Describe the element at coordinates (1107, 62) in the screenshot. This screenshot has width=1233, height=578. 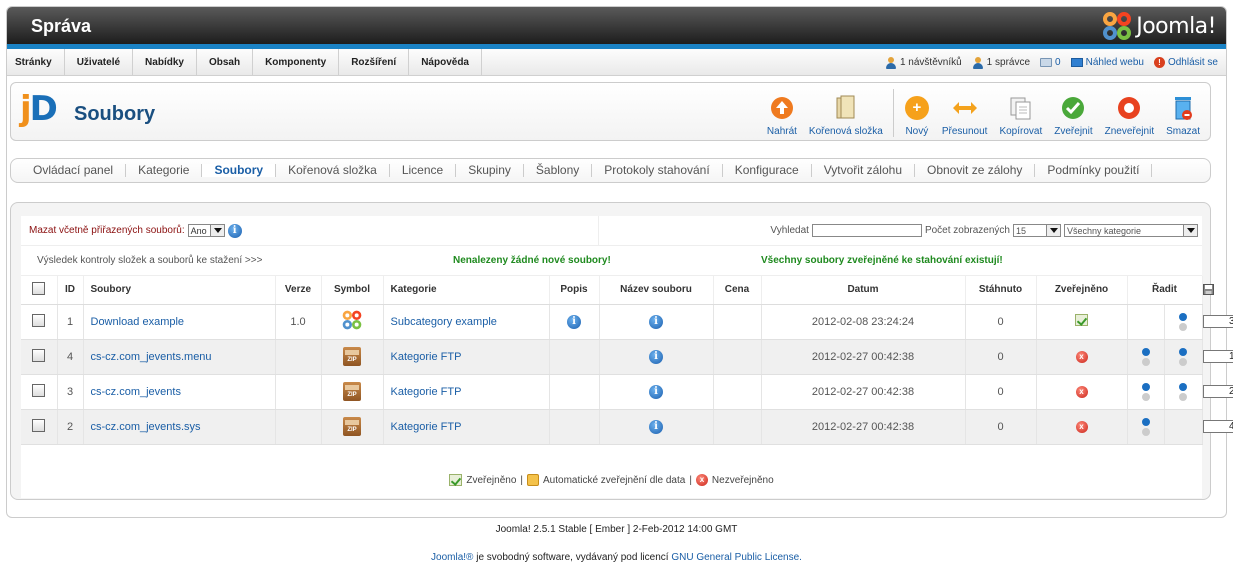
I see `preview-link: Náhled webu` at that location.